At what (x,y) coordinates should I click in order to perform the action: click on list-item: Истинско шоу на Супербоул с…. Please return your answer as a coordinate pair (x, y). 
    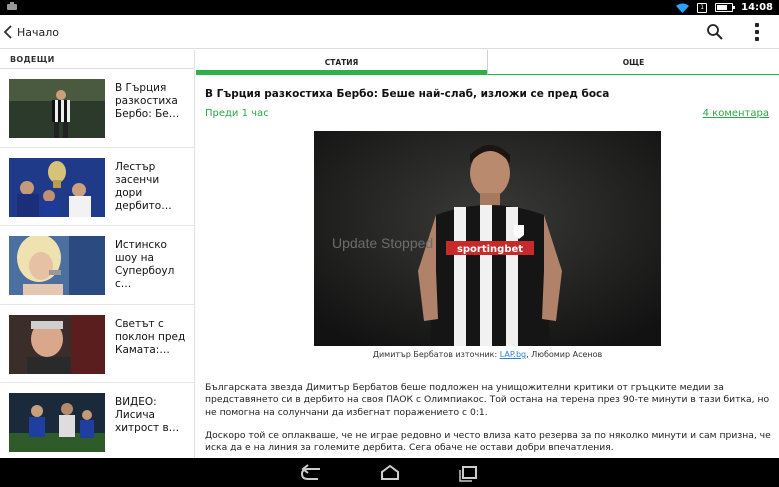
    Looking at the image, I should click on (97, 265).